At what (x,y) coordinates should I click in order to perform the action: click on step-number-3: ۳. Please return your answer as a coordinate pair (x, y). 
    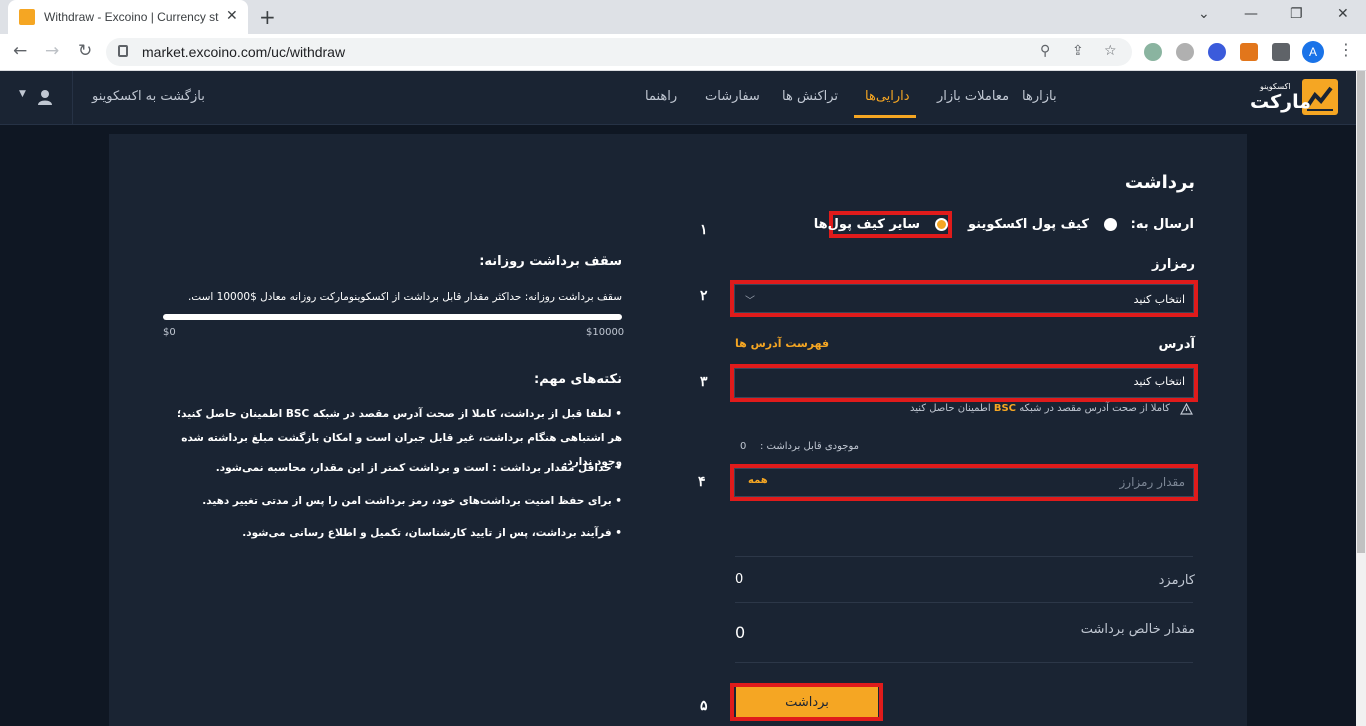
    Looking at the image, I should click on (704, 382).